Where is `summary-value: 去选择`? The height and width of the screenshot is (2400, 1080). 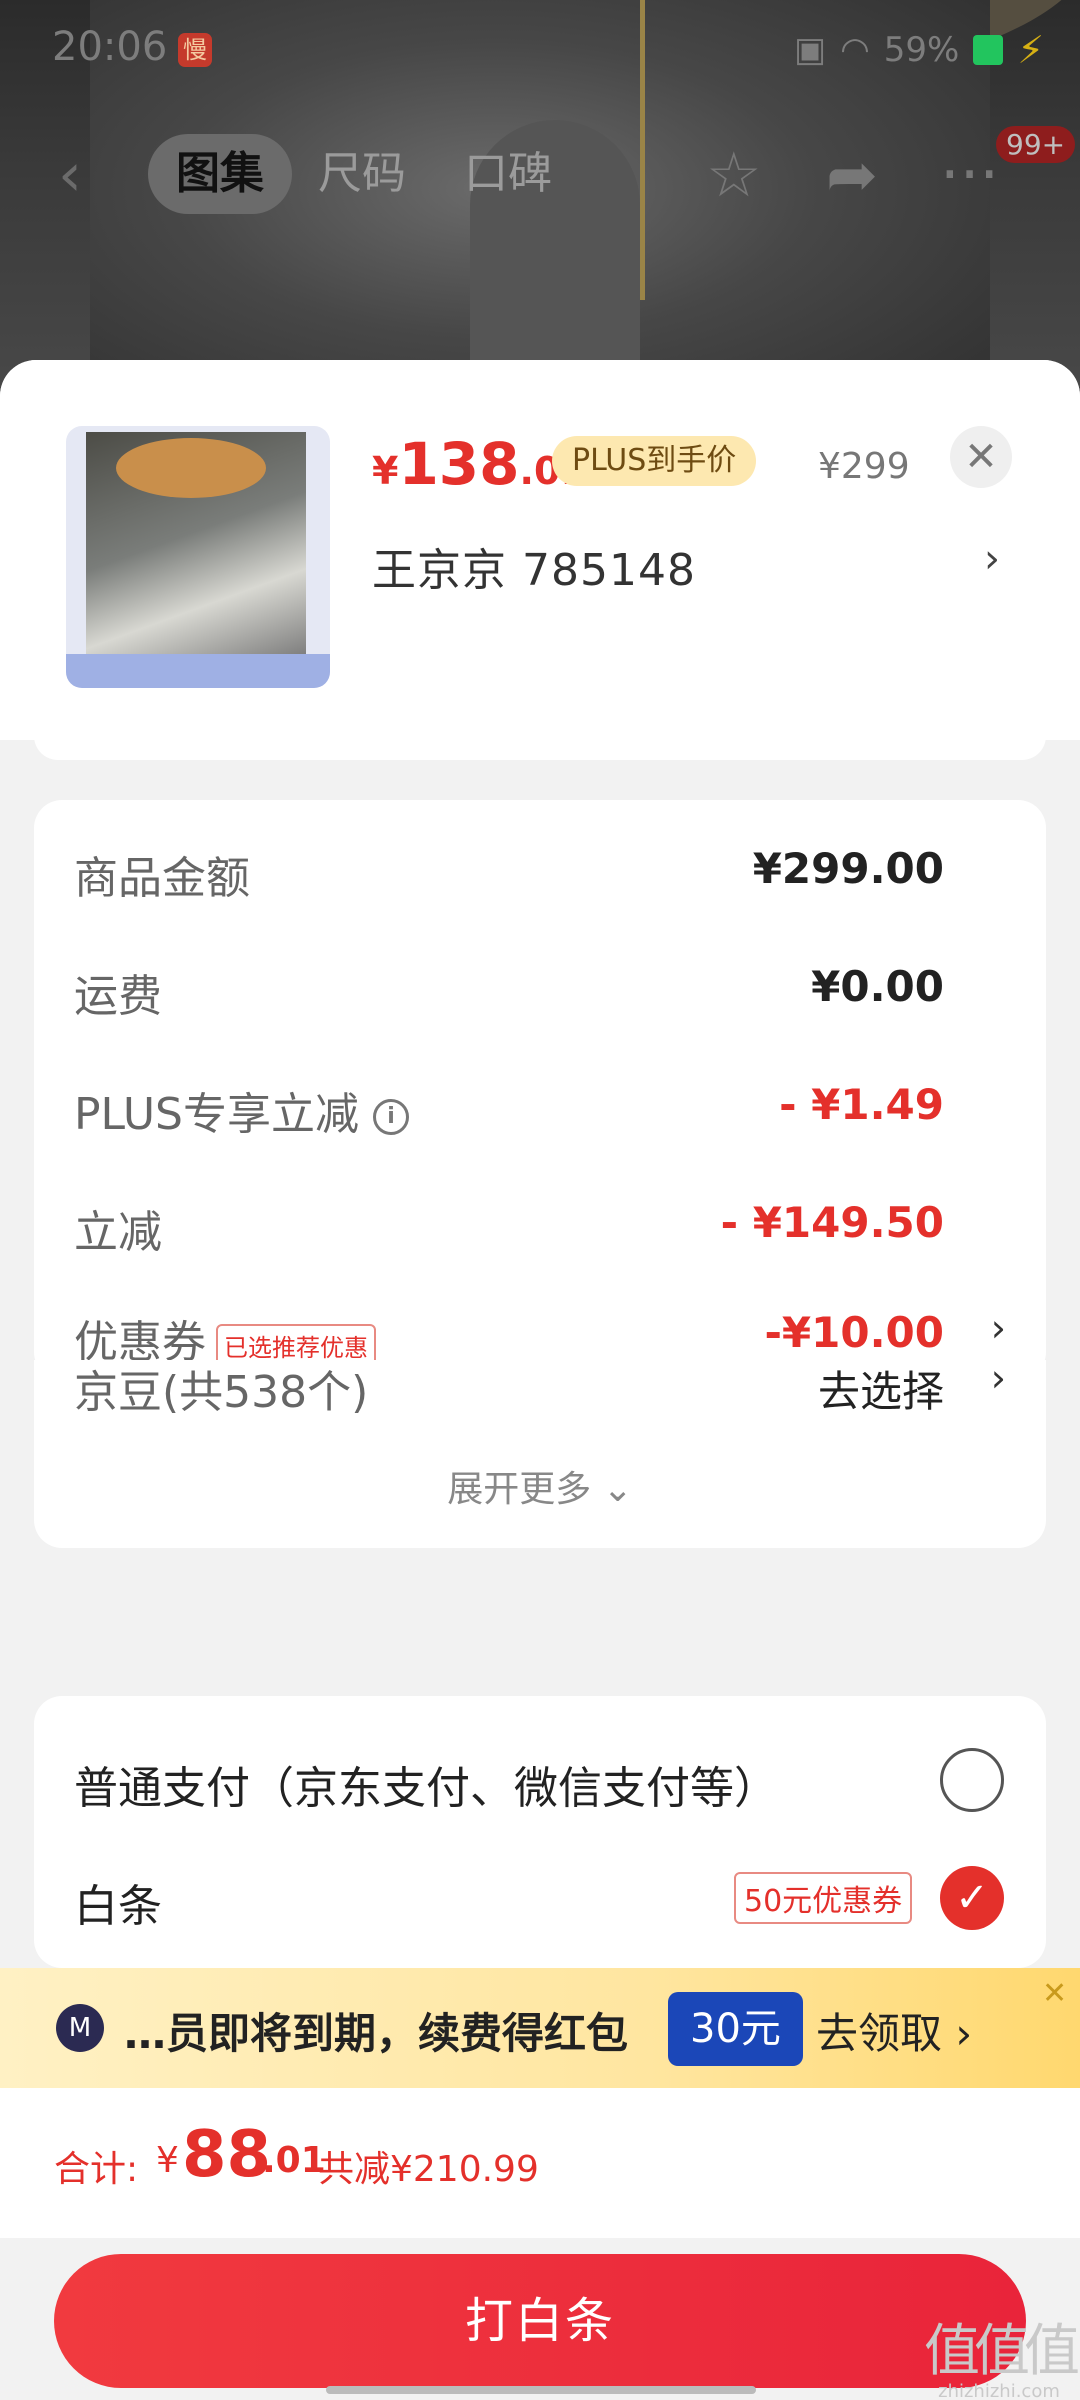
summary-value: 去选择 is located at coordinates (880, 1391).